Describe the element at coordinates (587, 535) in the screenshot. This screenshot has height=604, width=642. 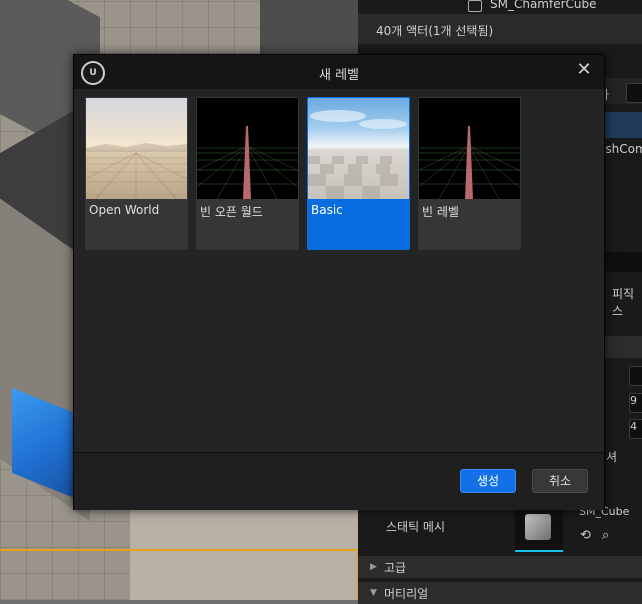
I see `use-selected-icon: ⟲` at that location.